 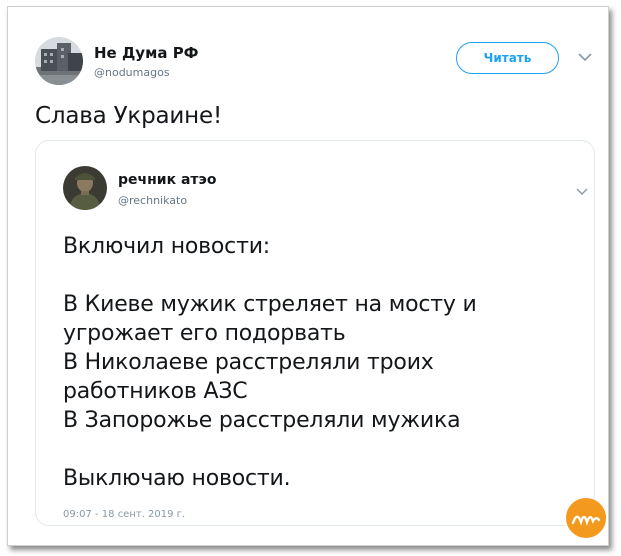 What do you see at coordinates (167, 246) in the screenshot?
I see `quoted-text-line: Включил новости:` at bounding box center [167, 246].